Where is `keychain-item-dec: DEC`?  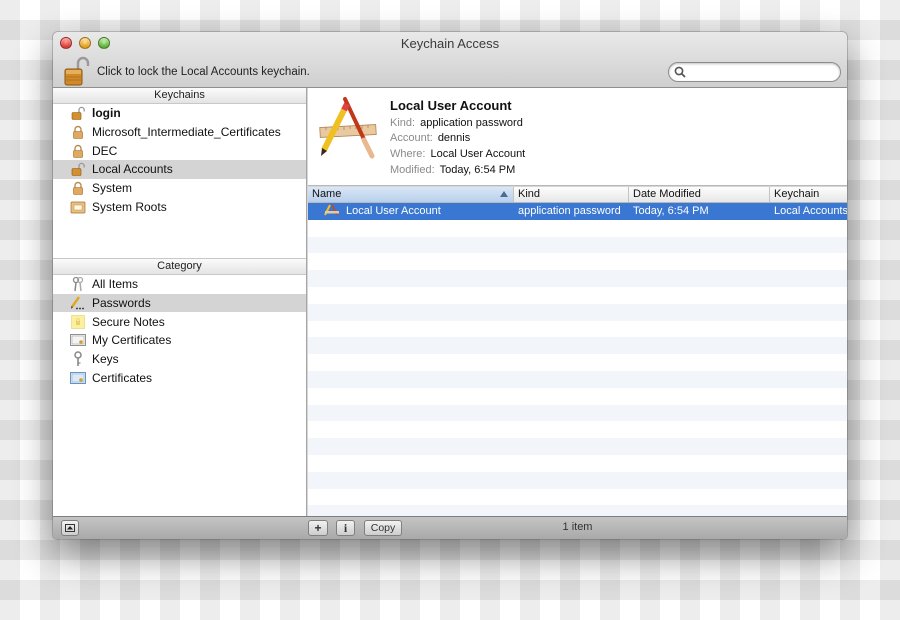
keychain-item-dec: DEC is located at coordinates (179, 150).